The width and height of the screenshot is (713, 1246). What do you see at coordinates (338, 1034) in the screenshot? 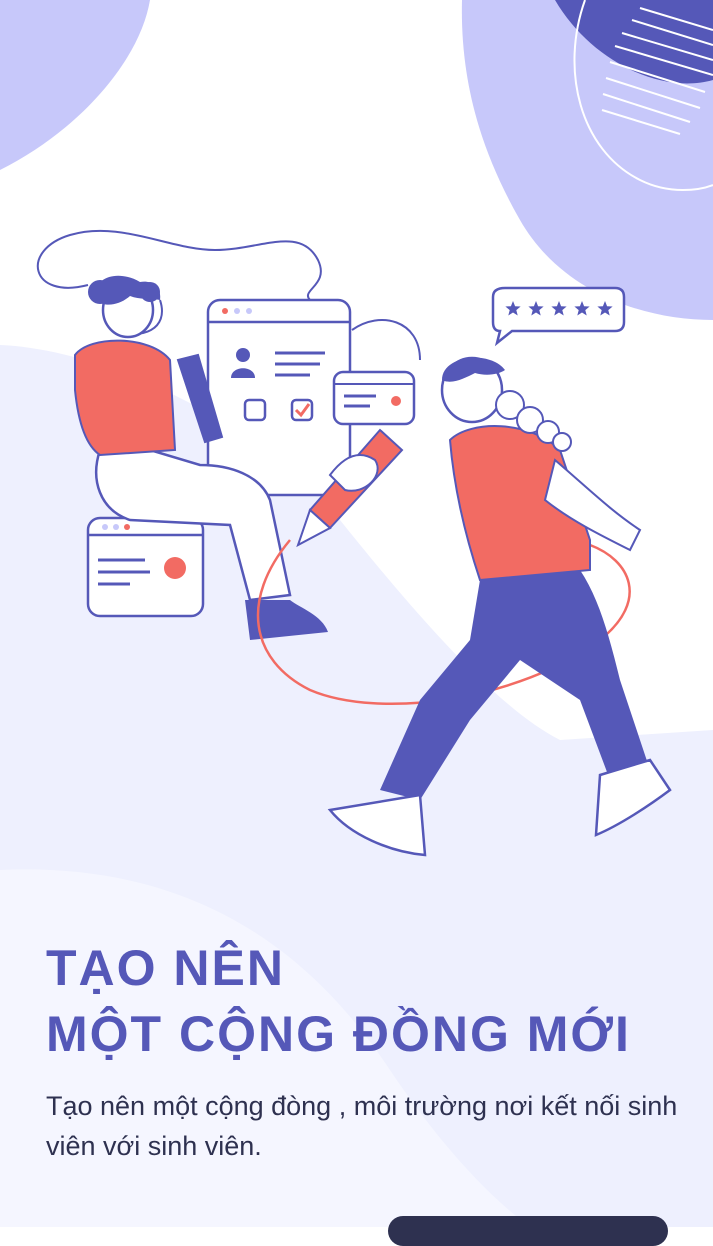
I see `title-line-2: MỘT CỘNG ĐỒNG MỚI` at bounding box center [338, 1034].